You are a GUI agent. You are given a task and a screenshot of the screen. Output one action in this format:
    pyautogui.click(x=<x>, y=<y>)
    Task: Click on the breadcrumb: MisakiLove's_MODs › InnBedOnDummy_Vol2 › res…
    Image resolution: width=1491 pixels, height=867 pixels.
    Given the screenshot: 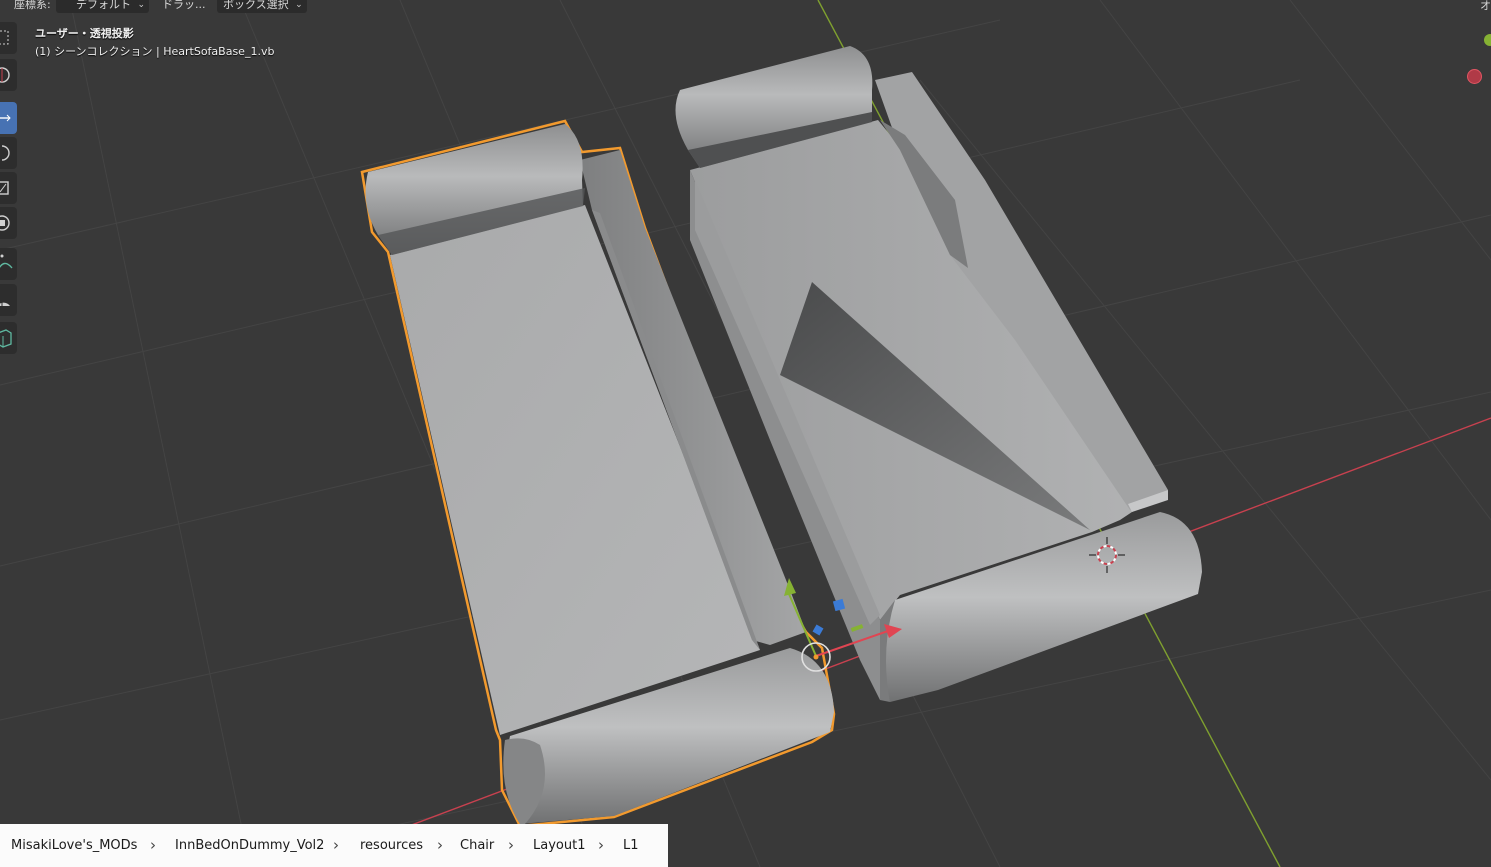 What is the action you would take?
    pyautogui.click(x=334, y=845)
    